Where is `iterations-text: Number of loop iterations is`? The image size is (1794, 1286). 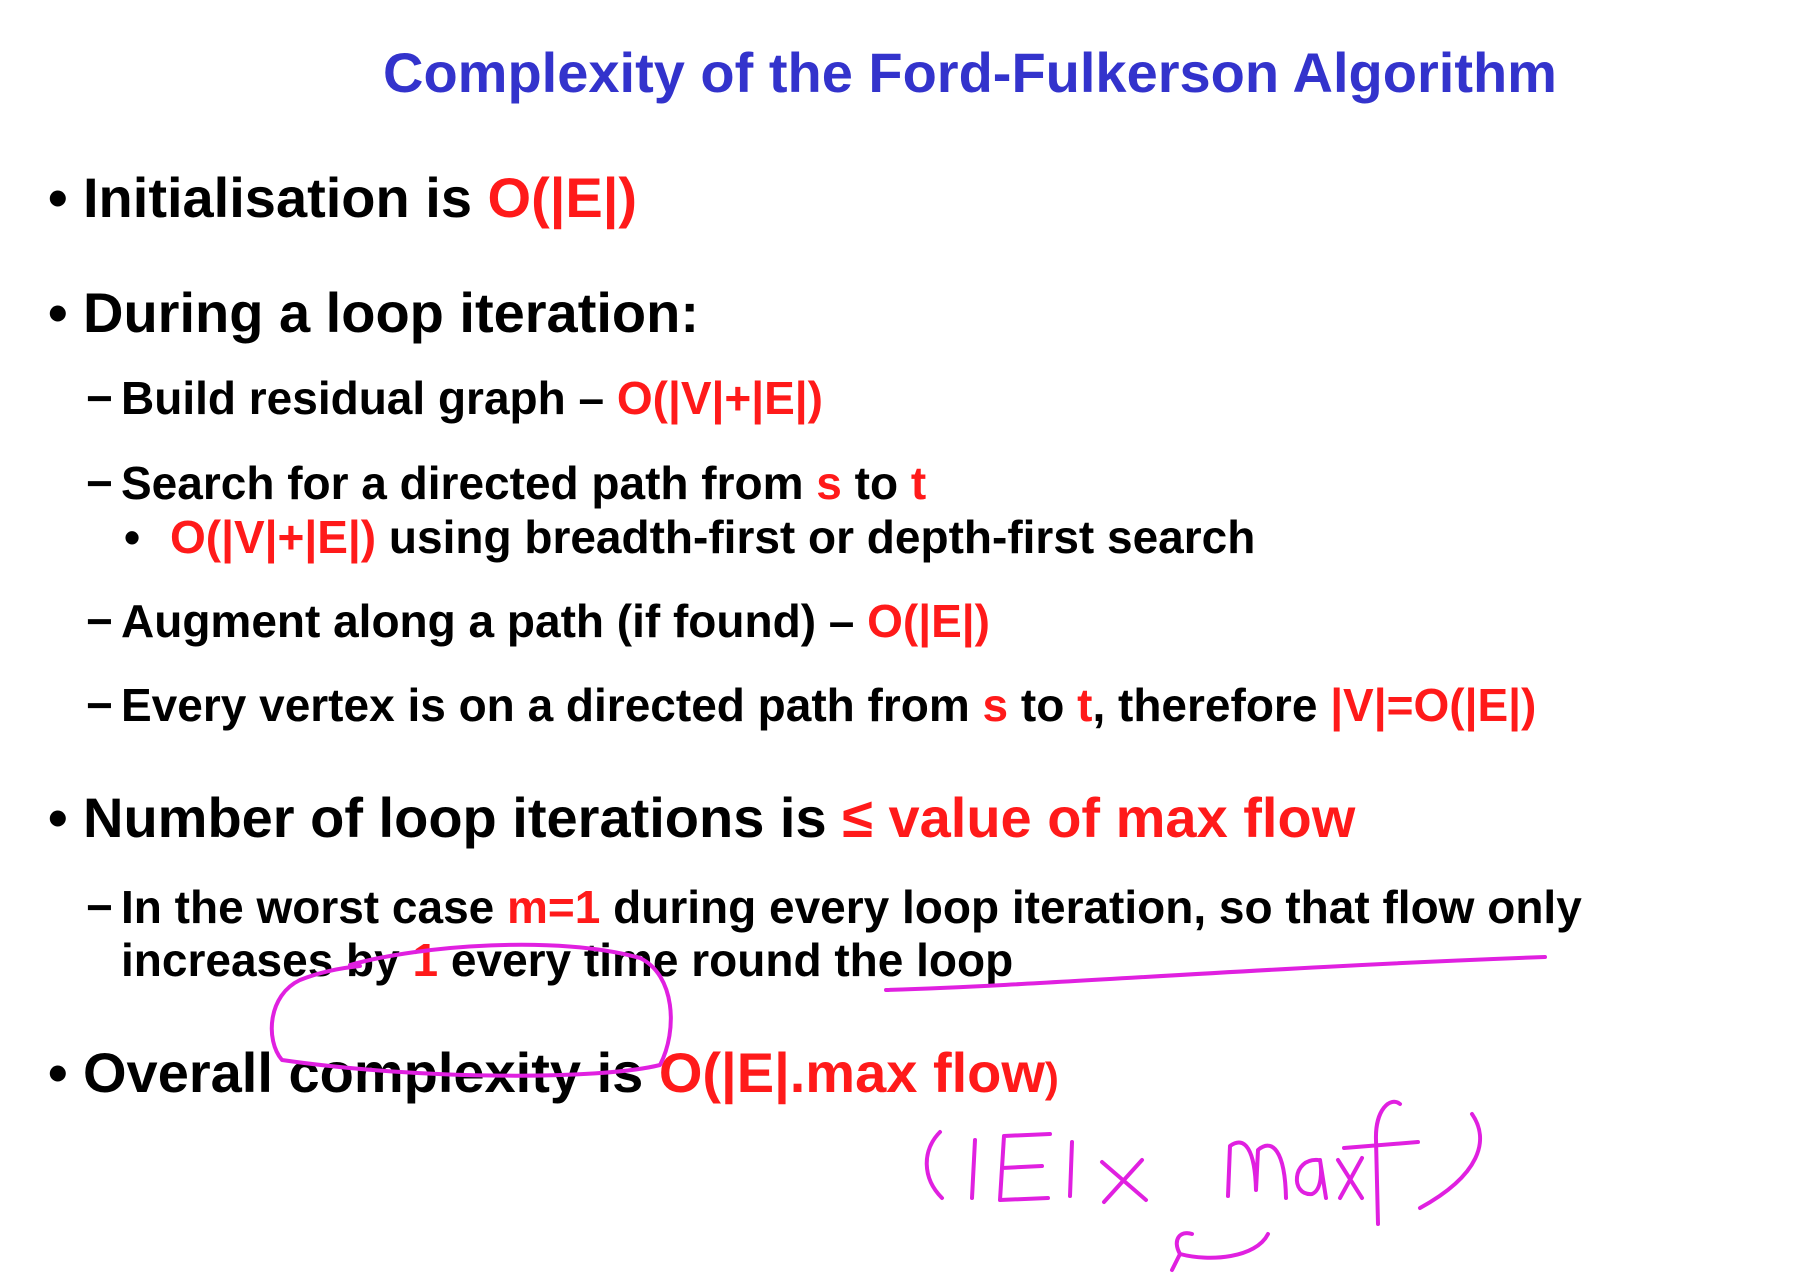 iterations-text: Number of loop iterations is is located at coordinates (463, 817).